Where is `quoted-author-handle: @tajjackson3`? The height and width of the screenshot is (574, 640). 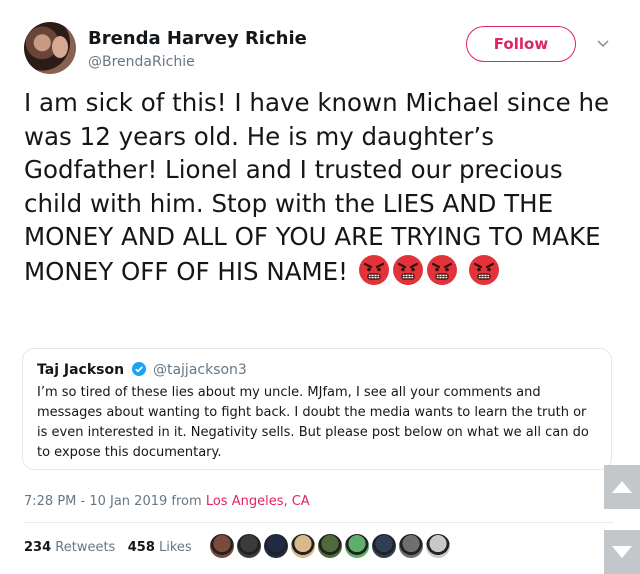
quoted-author-handle: @tajjackson3 is located at coordinates (199, 370).